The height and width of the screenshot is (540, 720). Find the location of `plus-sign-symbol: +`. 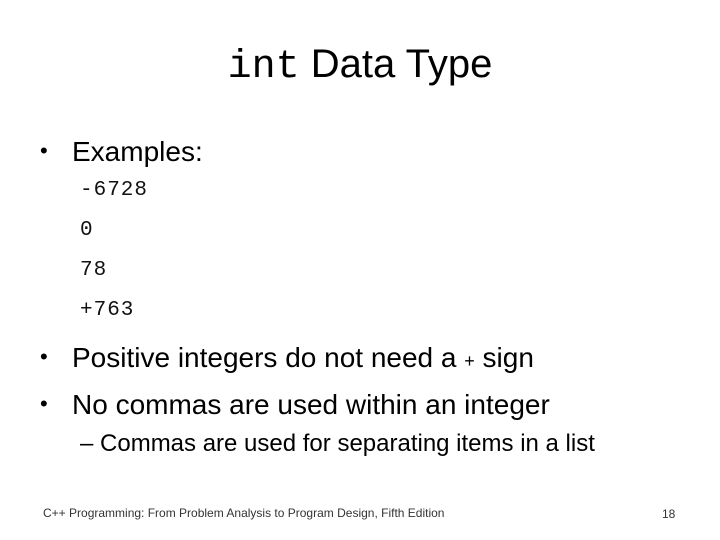

plus-sign-symbol: + is located at coordinates (469, 361).